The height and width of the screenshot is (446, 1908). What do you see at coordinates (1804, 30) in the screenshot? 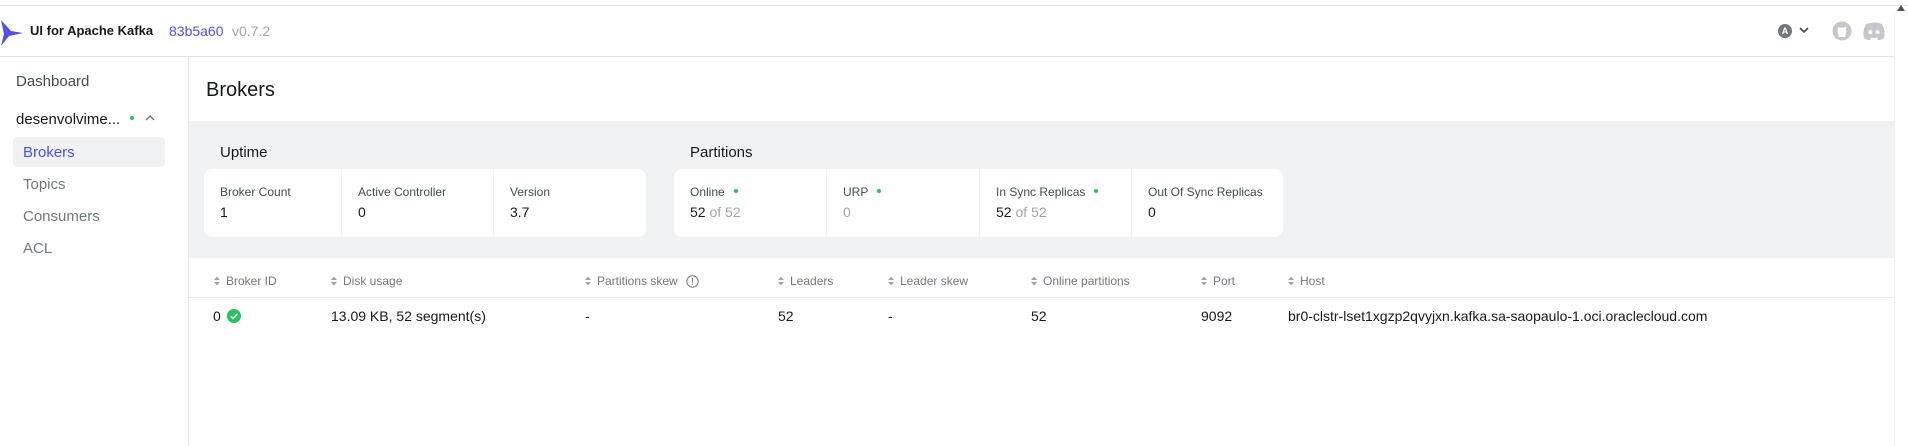
I see `chevron-down-icon` at bounding box center [1804, 30].